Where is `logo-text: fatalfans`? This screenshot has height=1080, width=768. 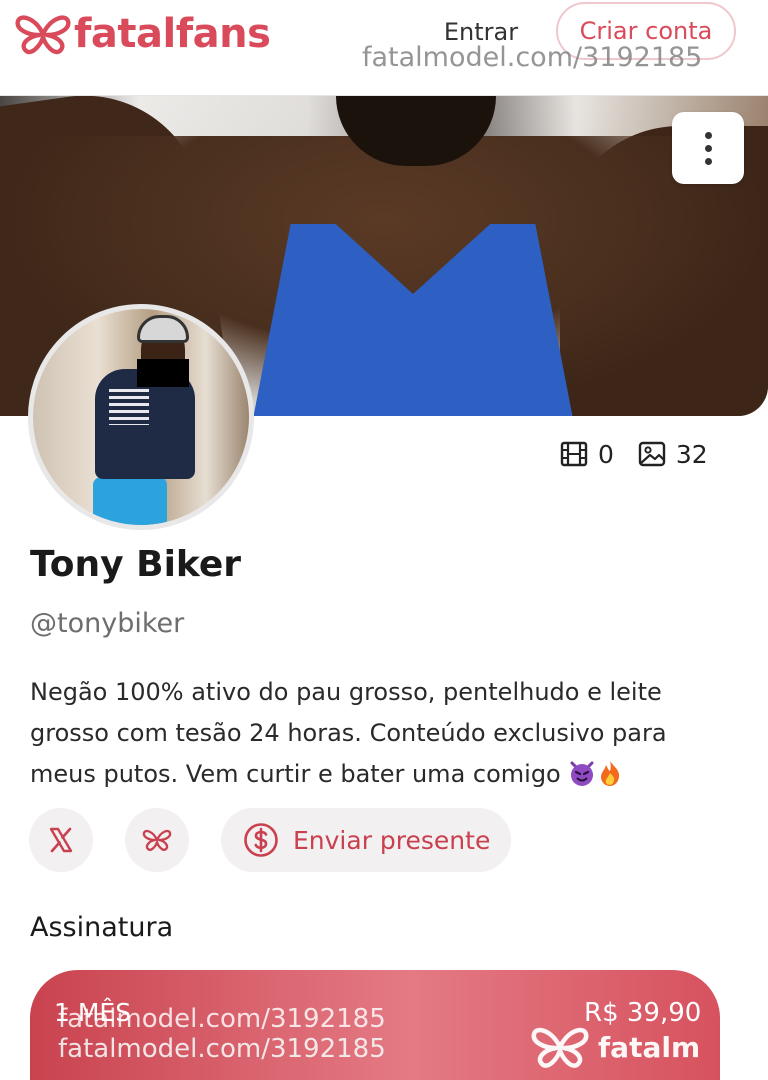
logo-text: fatalfans is located at coordinates (172, 34).